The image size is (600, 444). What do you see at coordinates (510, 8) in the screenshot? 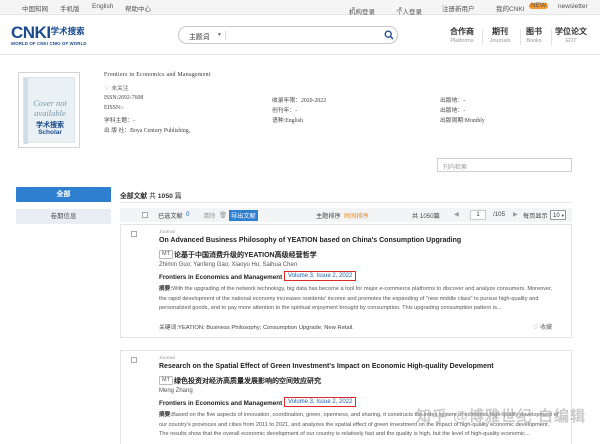
I see `mycnki-link: 我的CNKI` at bounding box center [510, 8].